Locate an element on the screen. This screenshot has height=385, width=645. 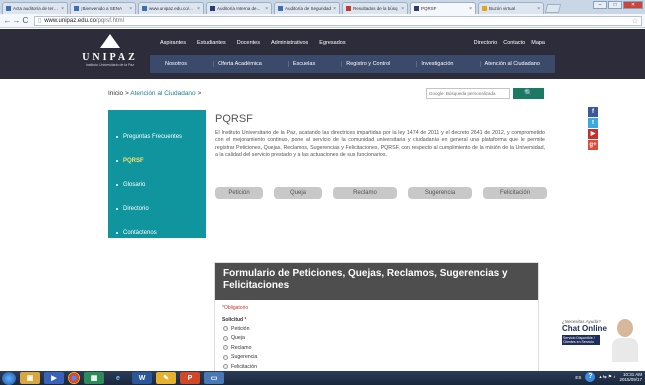
logo-name: UNIPAZ is located at coordinates (110, 57).